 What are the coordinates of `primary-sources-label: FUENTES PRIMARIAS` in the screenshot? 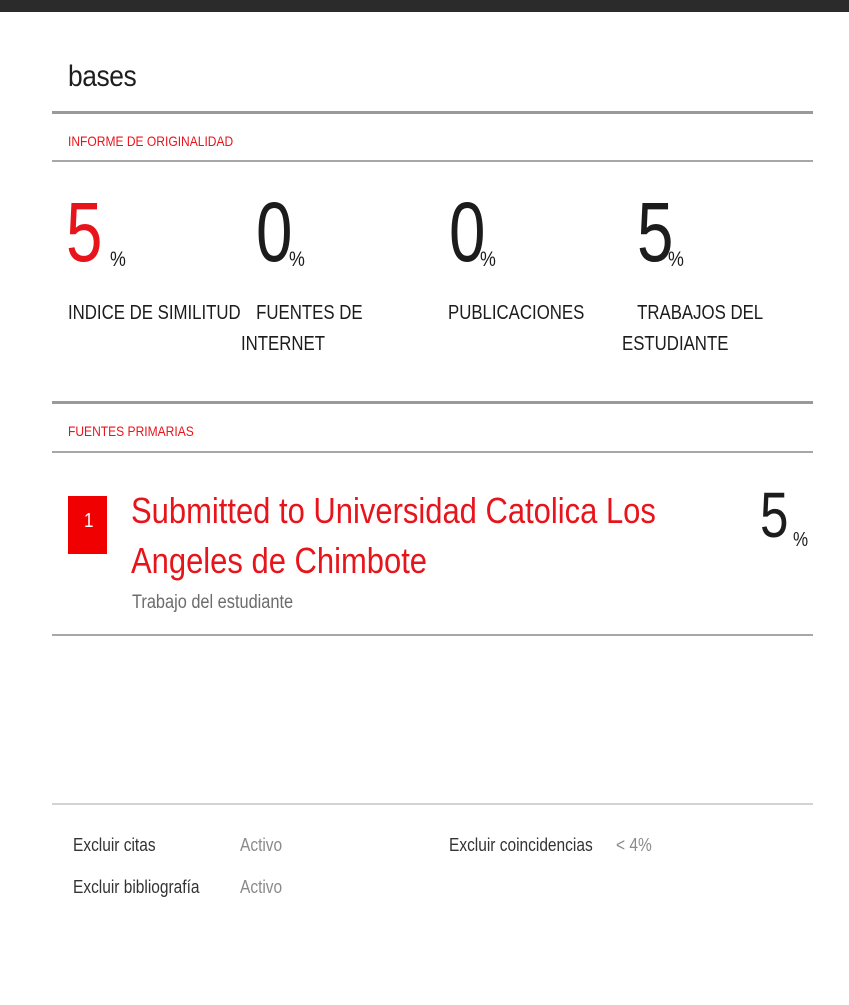 It's located at (131, 431).